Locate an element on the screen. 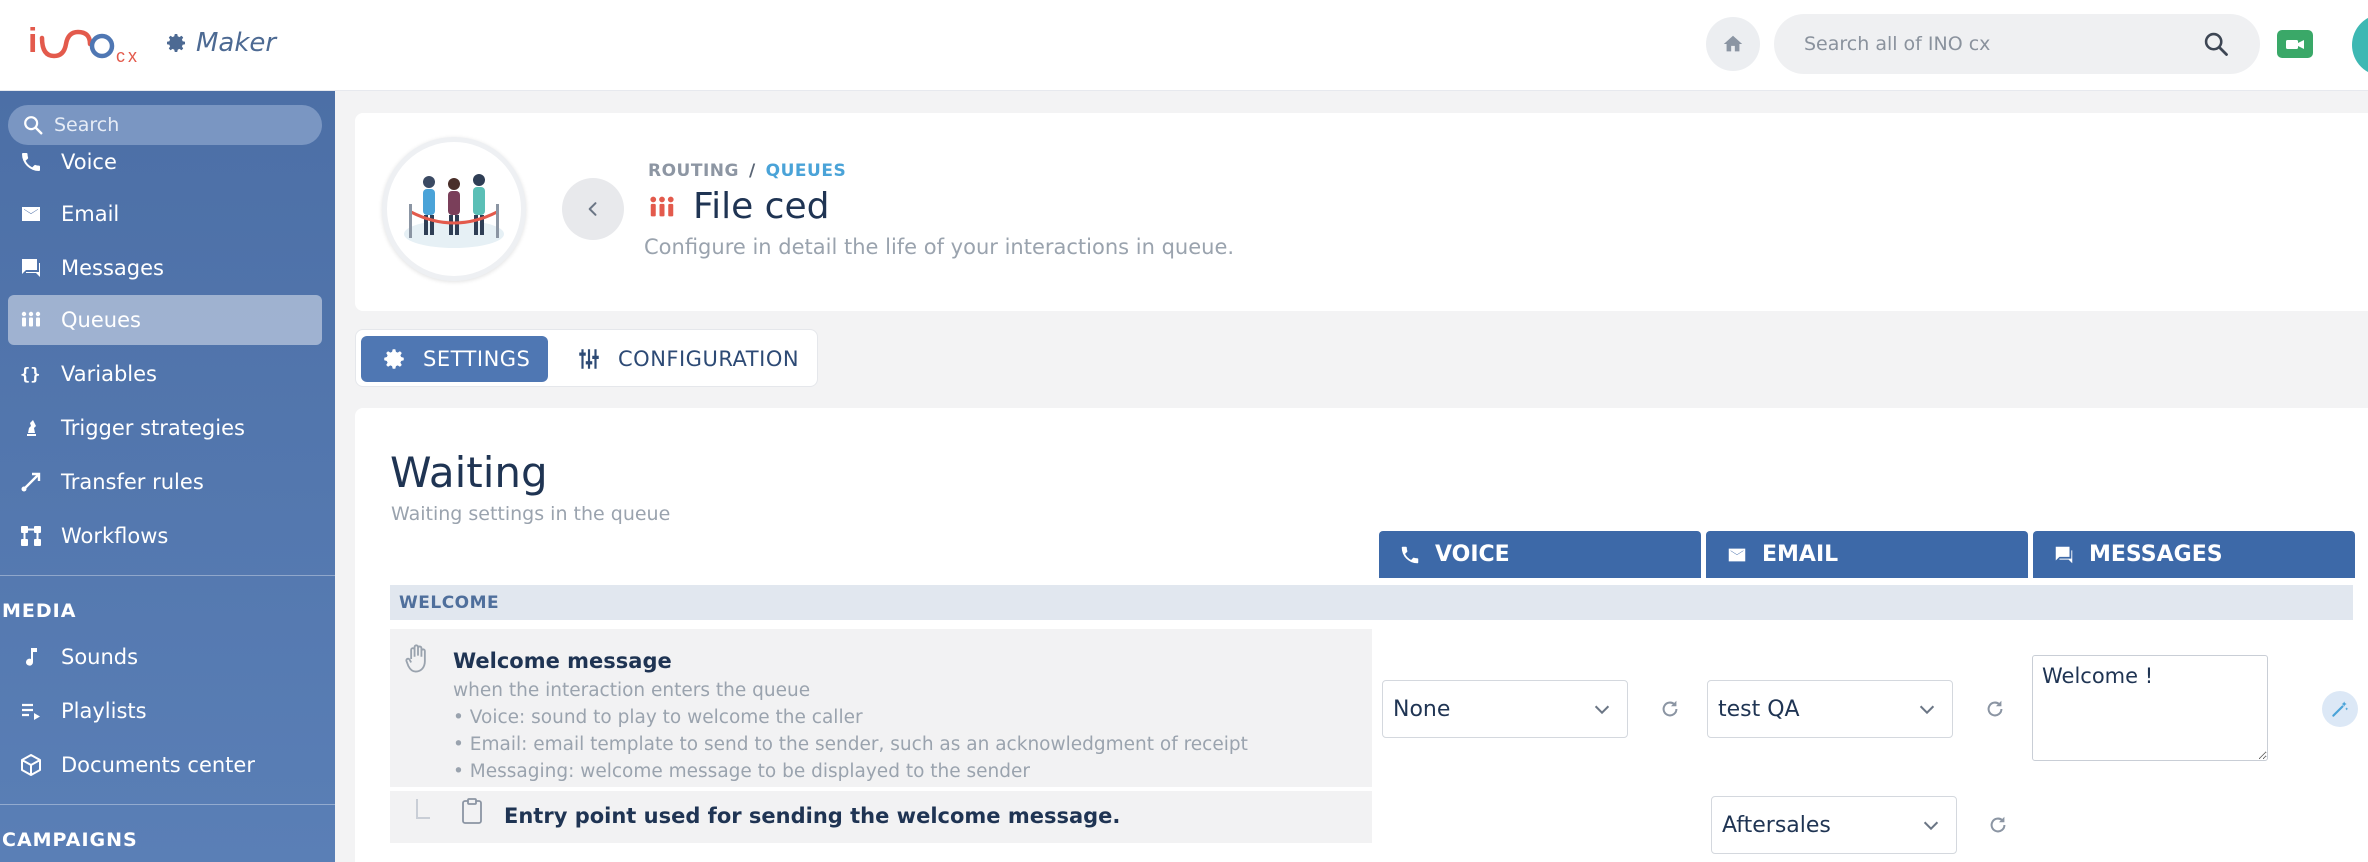 The image size is (2368, 862). tab-settings: SETTINGS is located at coordinates (454, 359).